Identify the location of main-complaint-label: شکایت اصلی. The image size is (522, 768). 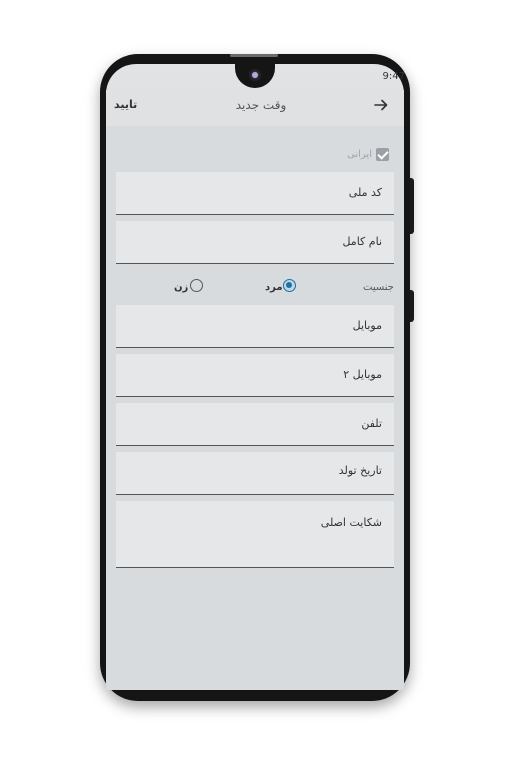
(351, 522).